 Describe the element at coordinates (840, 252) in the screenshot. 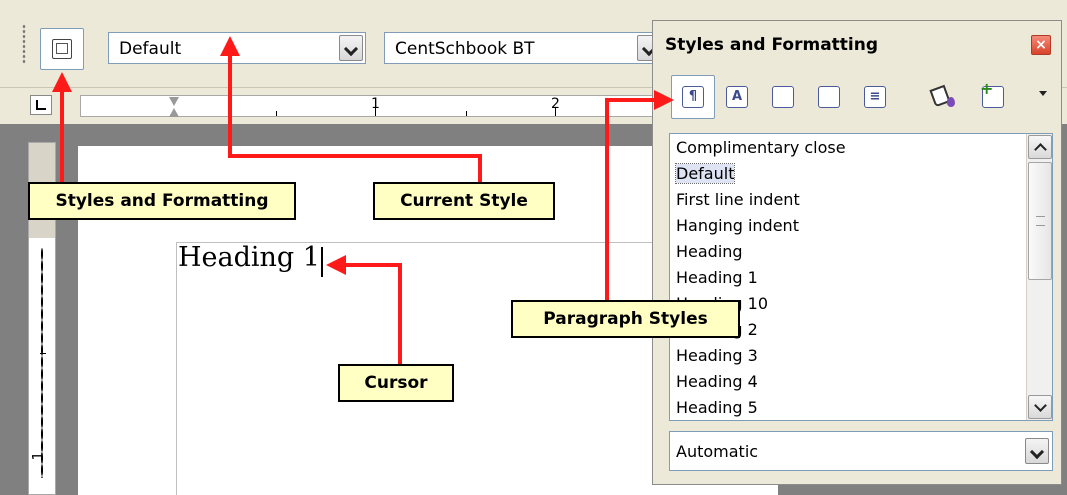

I see `style-list-item: Heading` at that location.